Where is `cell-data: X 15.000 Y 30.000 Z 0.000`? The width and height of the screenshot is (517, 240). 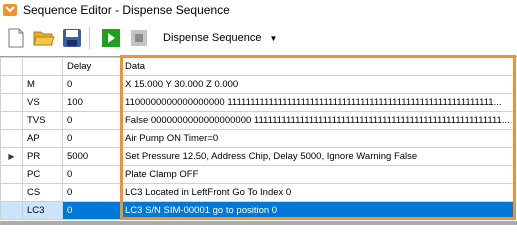 cell-data: X 15.000 Y 30.000 Z 0.000 is located at coordinates (318, 84).